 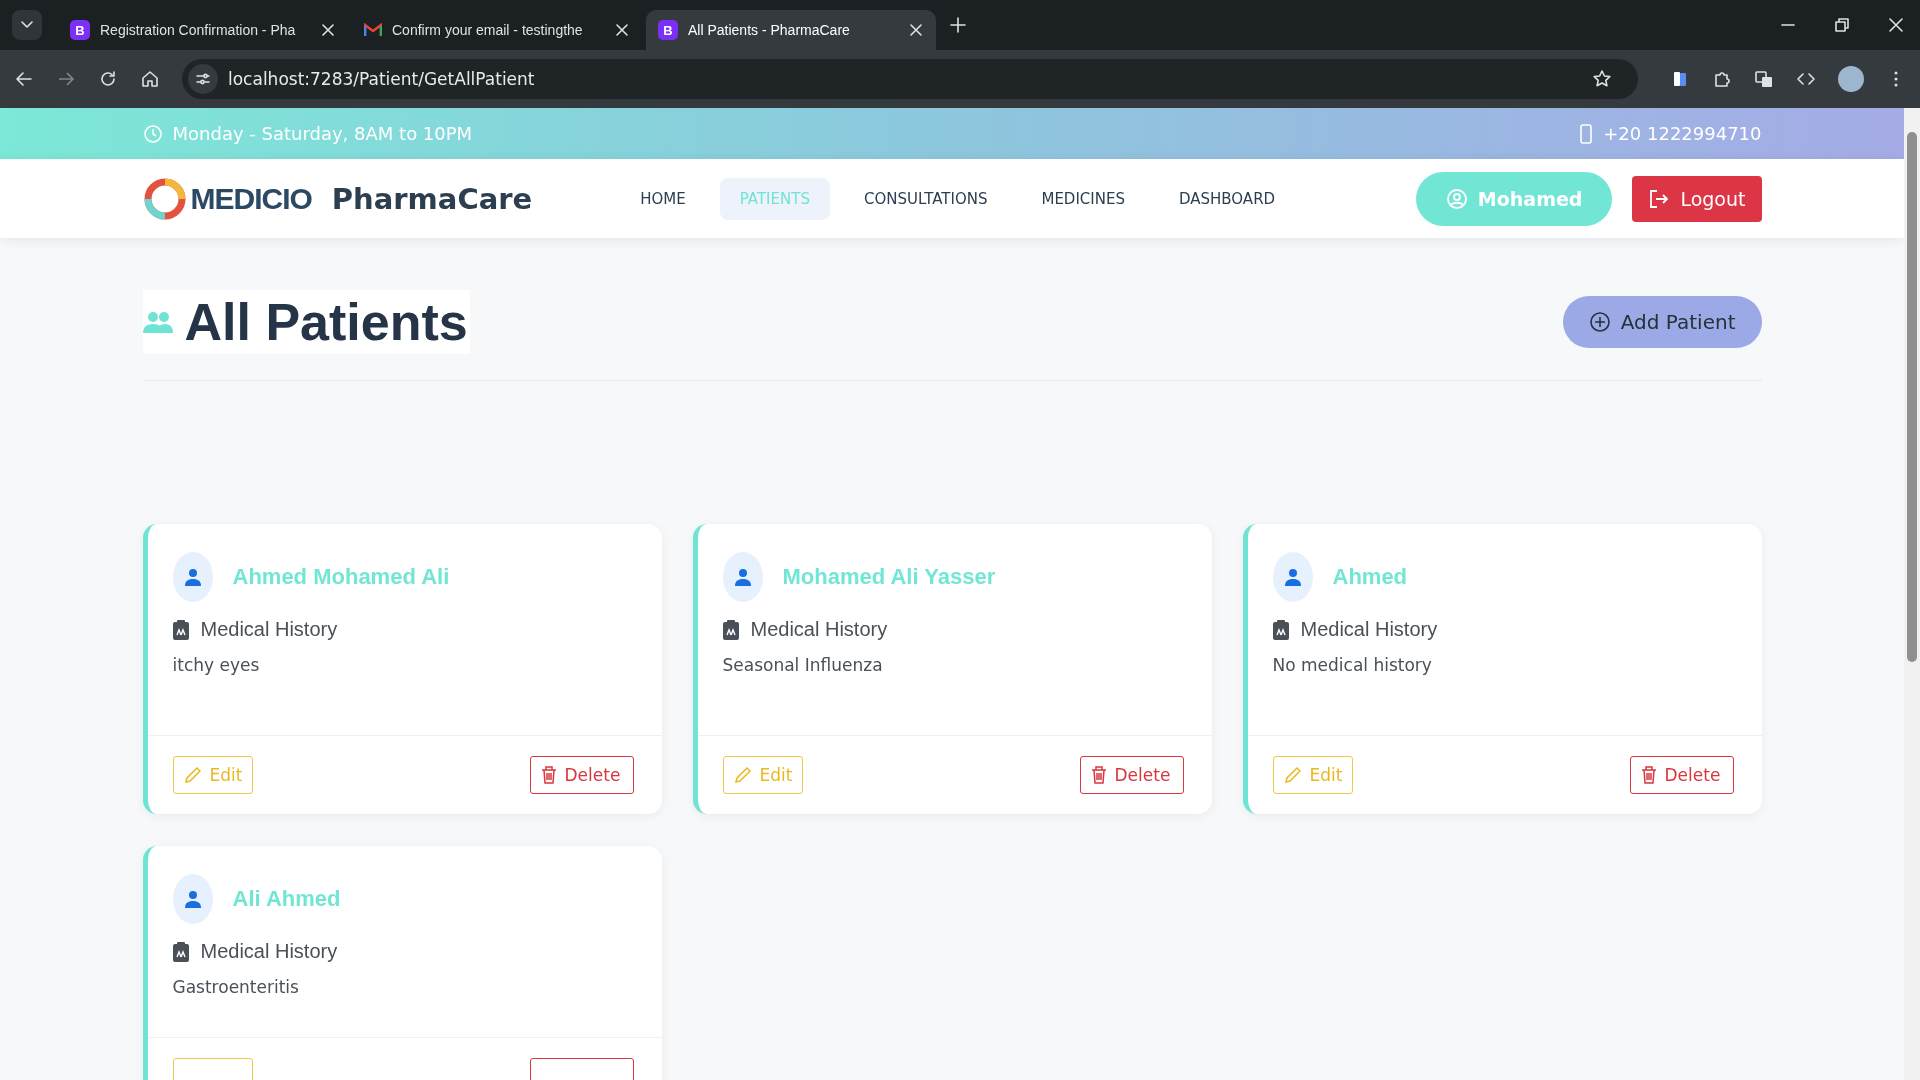 What do you see at coordinates (326, 322) in the screenshot?
I see `page-title: All Patients` at bounding box center [326, 322].